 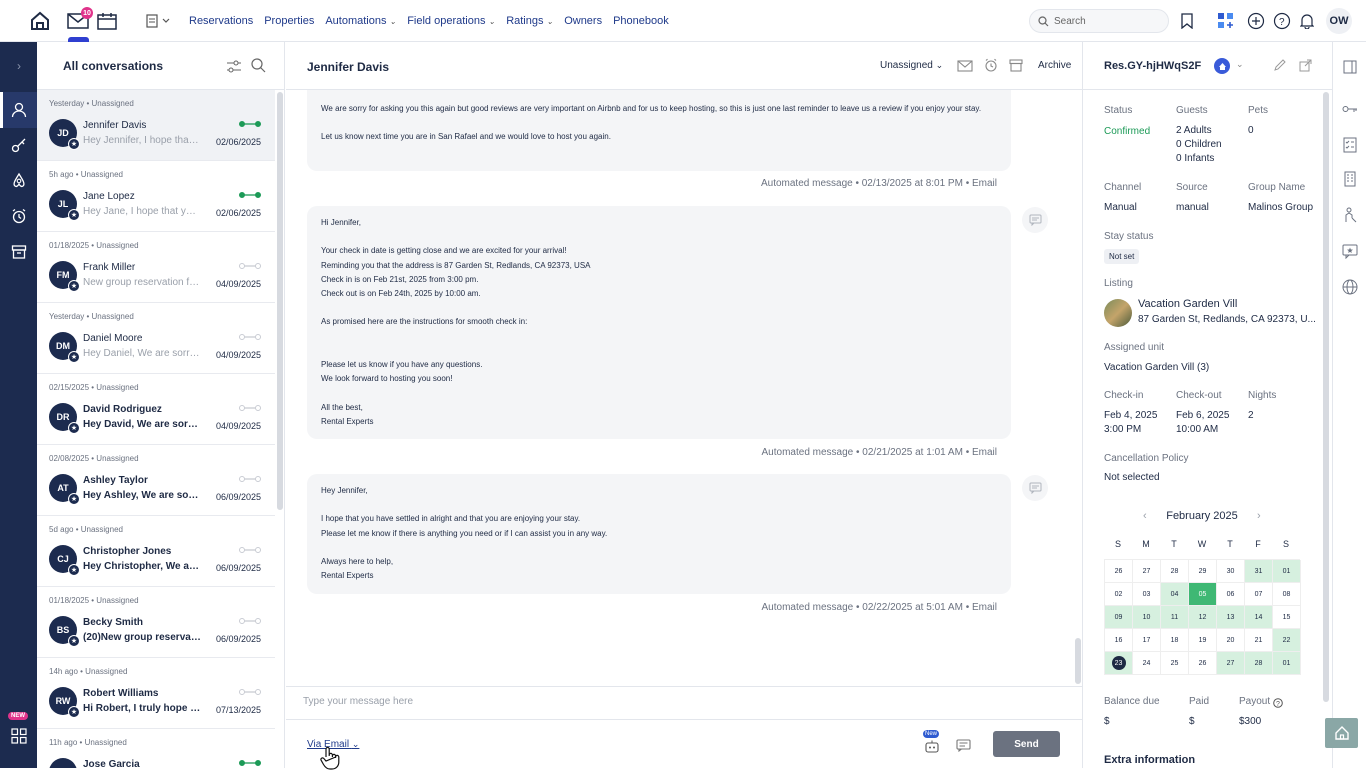 What do you see at coordinates (1287, 594) in the screenshot?
I see `calendar-day: 08` at bounding box center [1287, 594].